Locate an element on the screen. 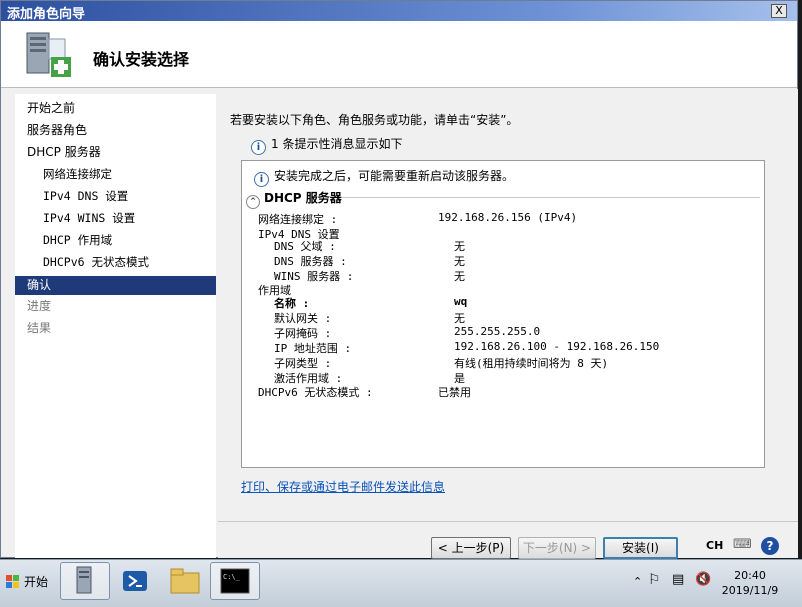  collapse-chevron-icon: ⌃ is located at coordinates (253, 202).